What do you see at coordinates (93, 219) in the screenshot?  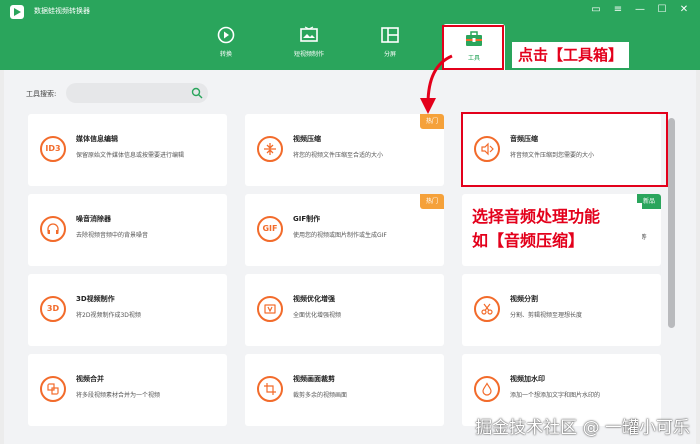 I see `tool-title: 噪音消除器` at bounding box center [93, 219].